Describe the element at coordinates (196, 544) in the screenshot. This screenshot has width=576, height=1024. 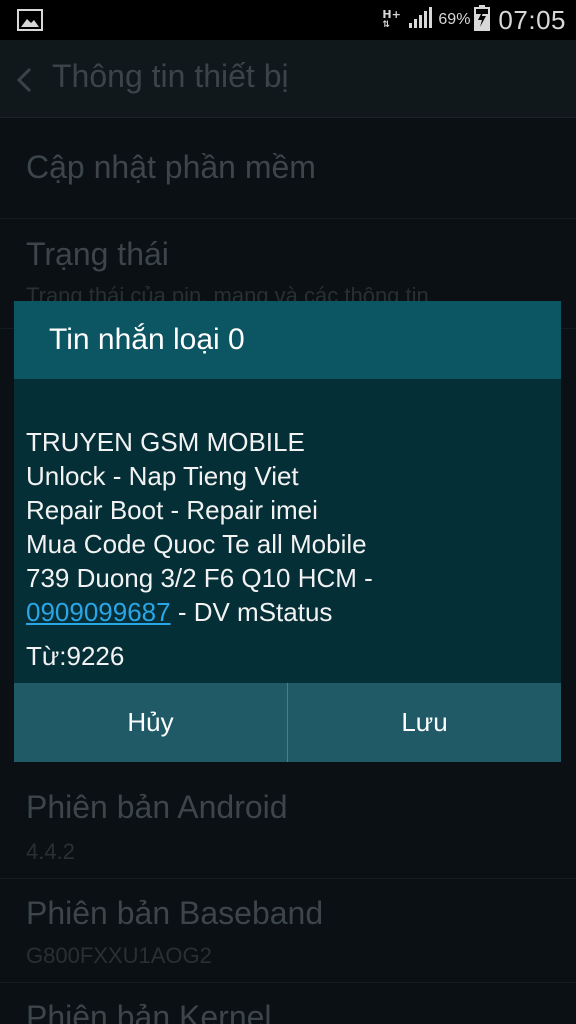
I see `message-line: Mua Code Quoc Te all Mobile` at that location.